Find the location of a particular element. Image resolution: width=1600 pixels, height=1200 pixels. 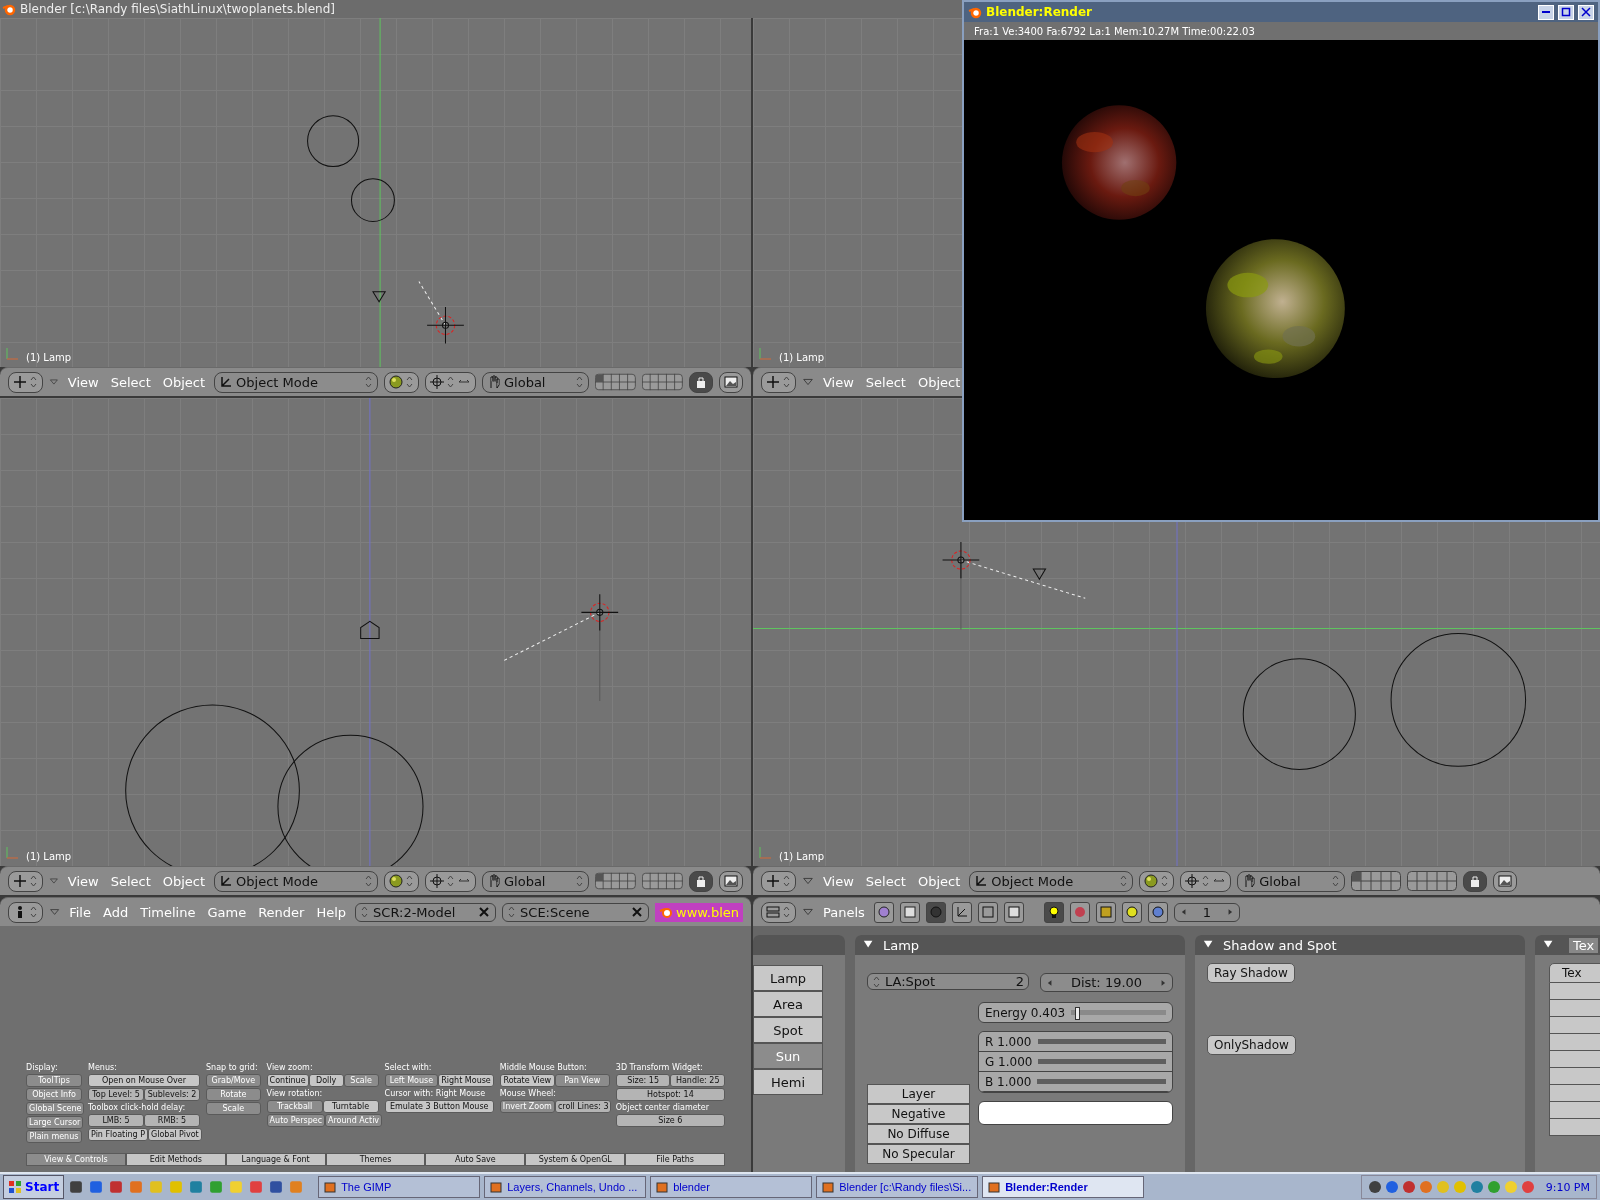

toggle-button: Continue is located at coordinates (287, 1080).